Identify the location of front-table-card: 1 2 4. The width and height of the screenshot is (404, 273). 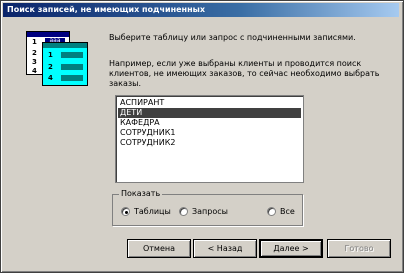
(65, 64).